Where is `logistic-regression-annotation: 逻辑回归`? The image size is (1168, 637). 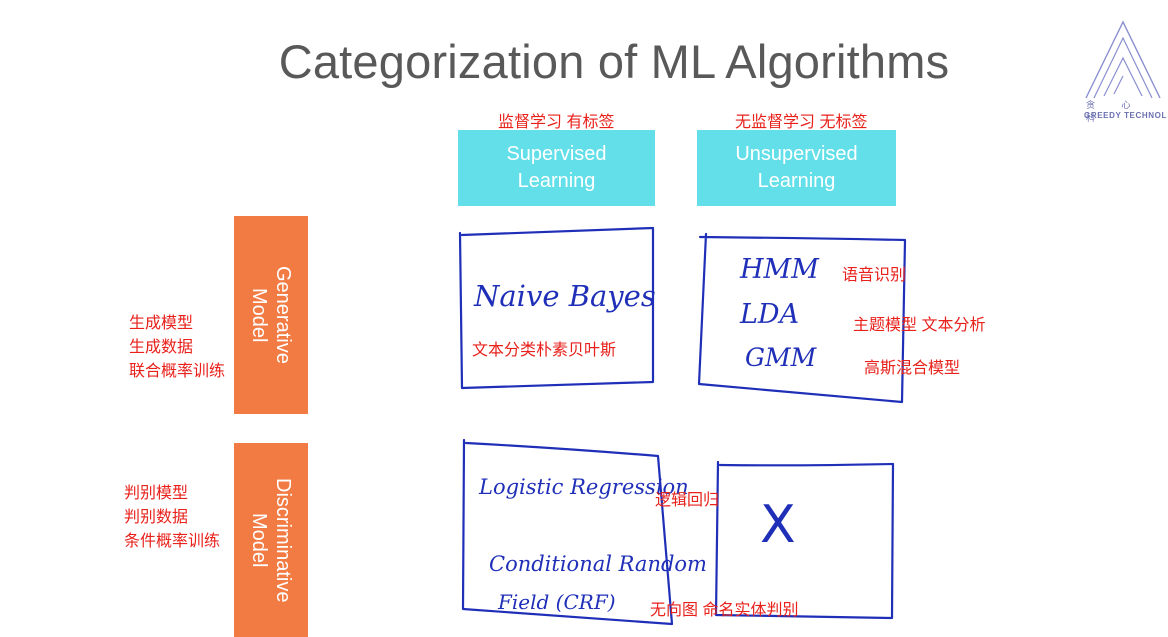
logistic-regression-annotation: 逻辑回归 is located at coordinates (687, 500).